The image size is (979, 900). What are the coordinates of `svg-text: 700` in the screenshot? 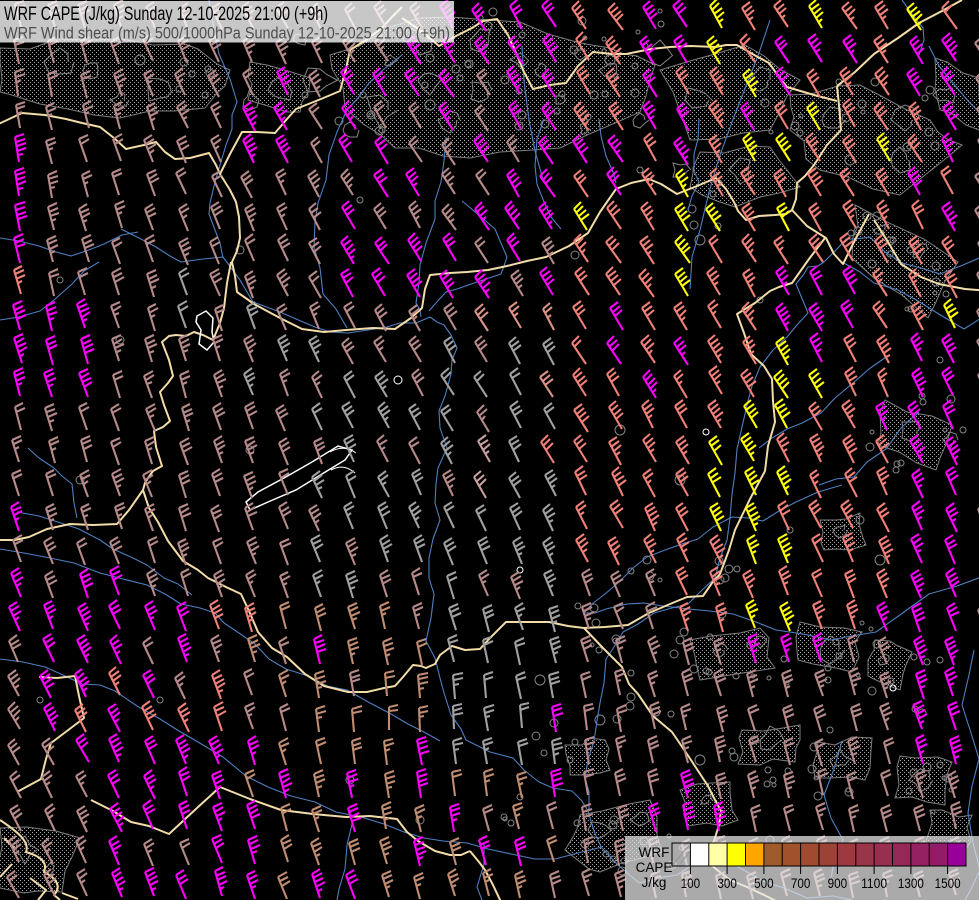 It's located at (801, 883).